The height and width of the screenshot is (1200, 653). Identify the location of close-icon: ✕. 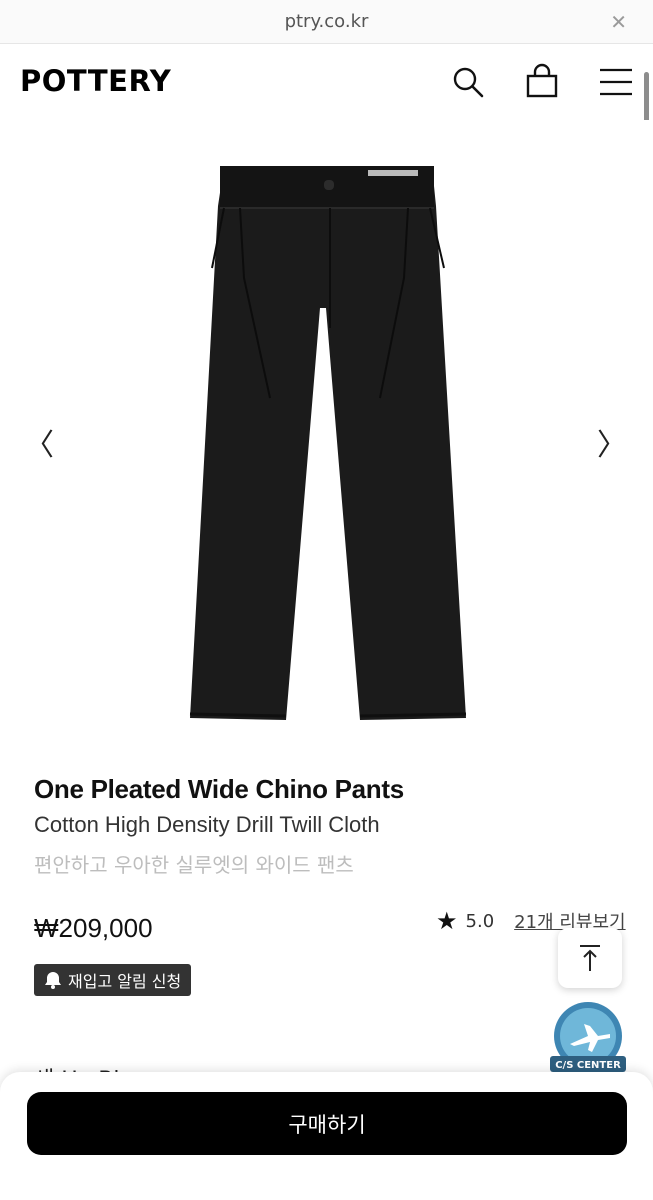
(618, 22).